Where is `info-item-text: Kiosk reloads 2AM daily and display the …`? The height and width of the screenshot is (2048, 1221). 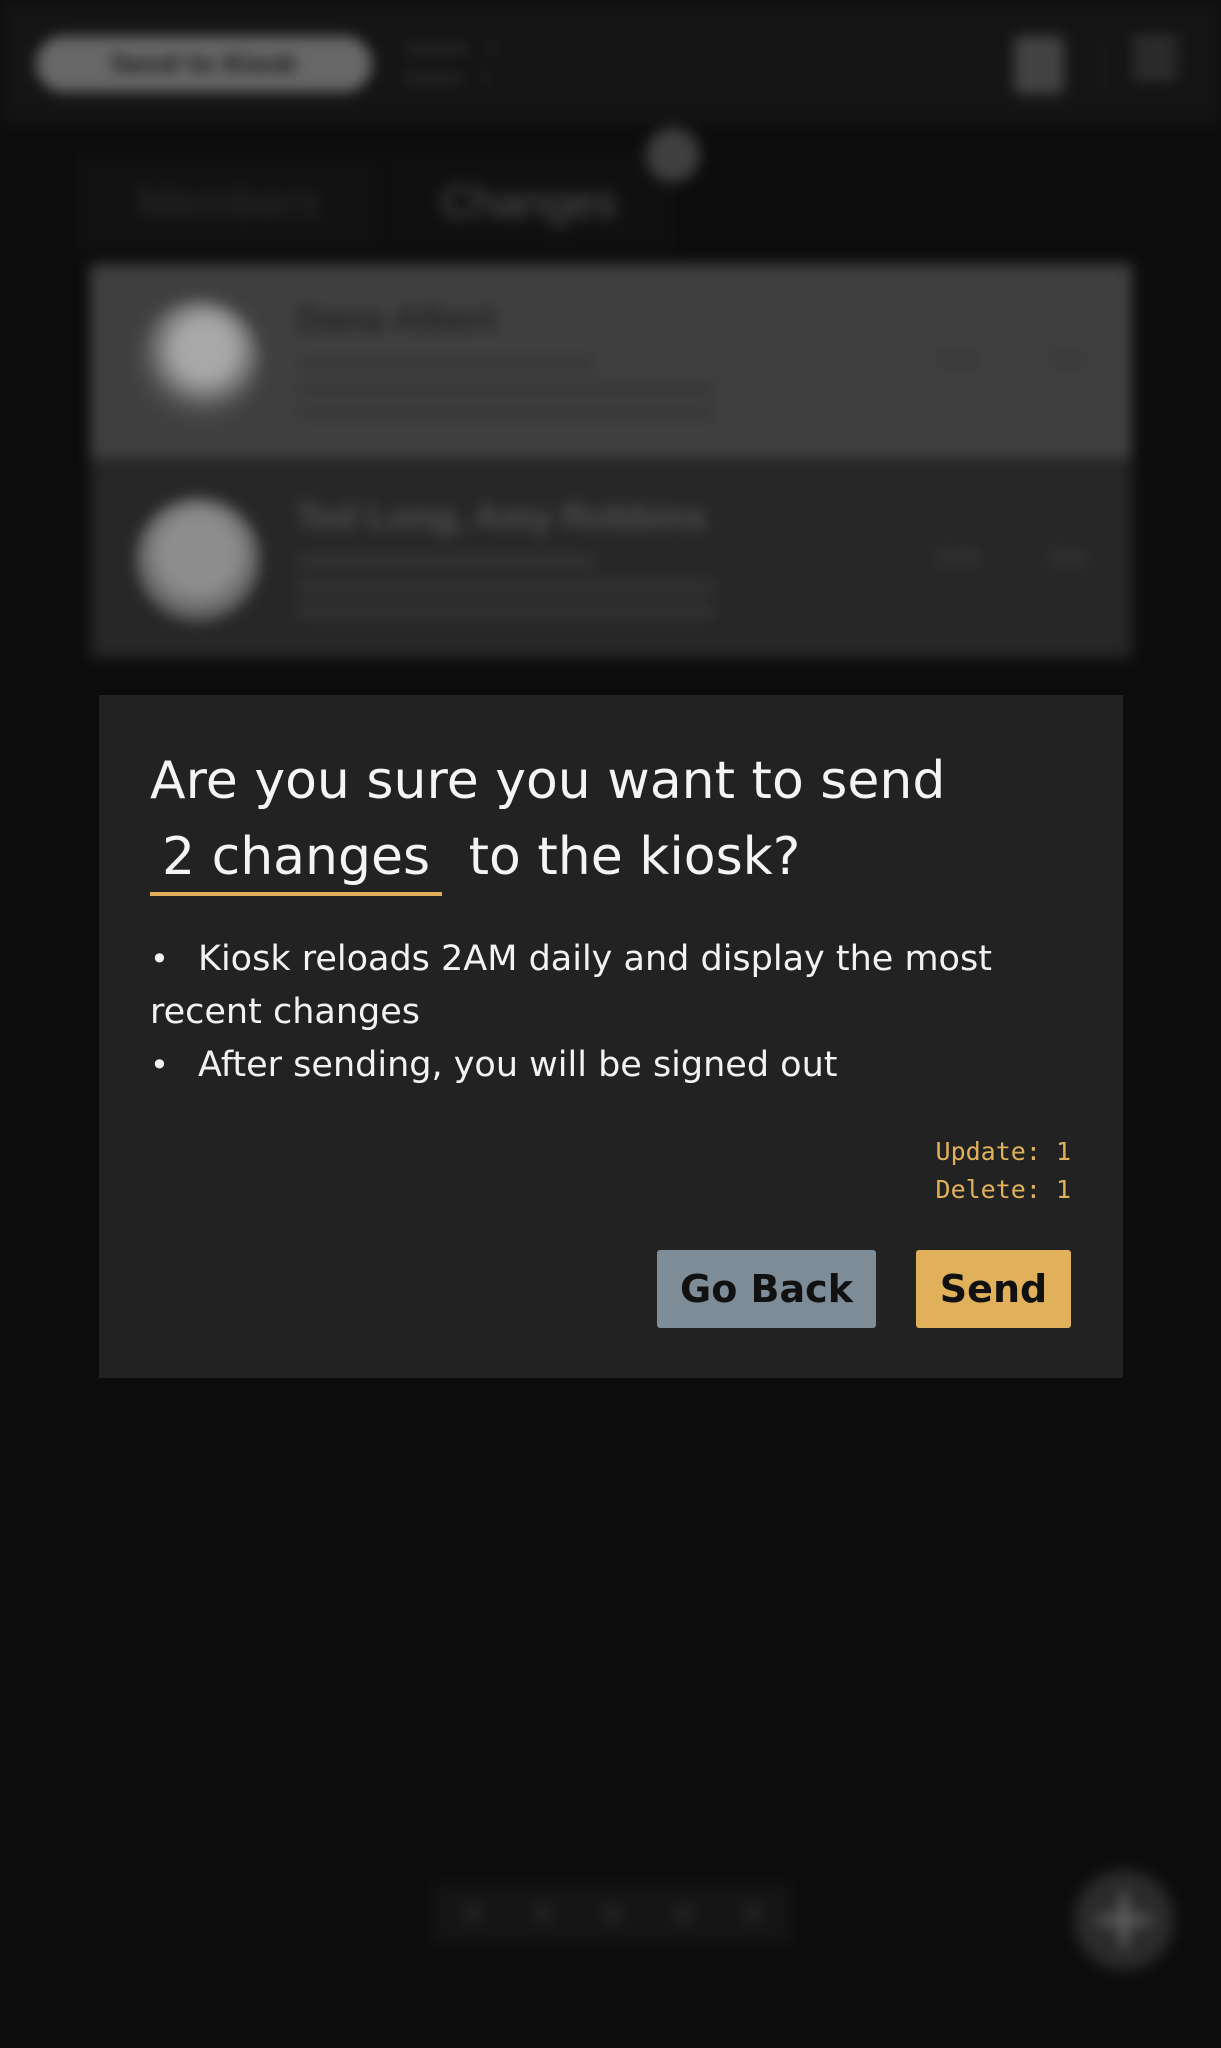 info-item-text: Kiosk reloads 2AM daily and display the … is located at coordinates (571, 985).